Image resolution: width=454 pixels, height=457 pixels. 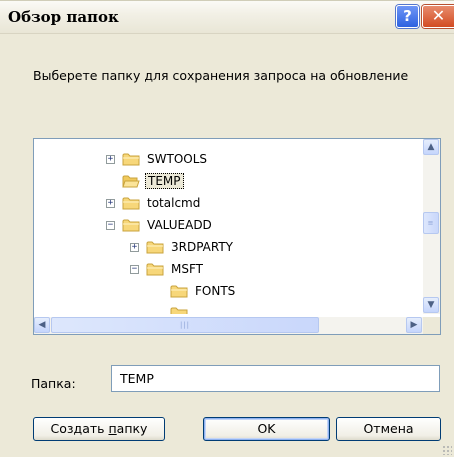 I want to click on tree-item-temp: TEMP, so click(x=153, y=181).